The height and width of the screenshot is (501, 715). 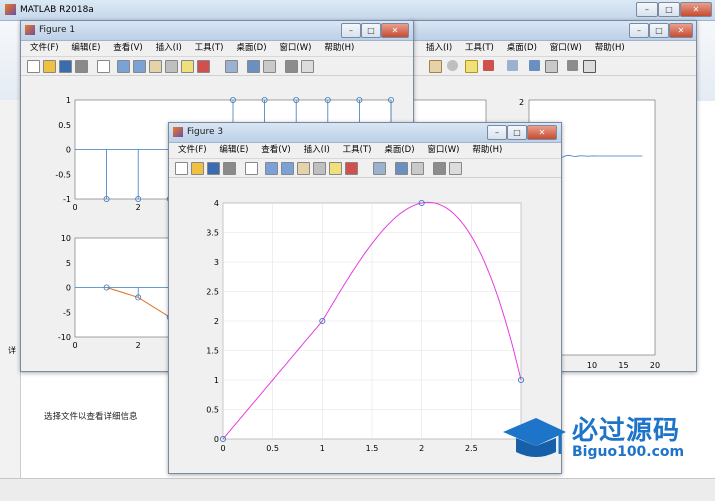 I want to click on fig2-link-icon, so click(x=512, y=65).